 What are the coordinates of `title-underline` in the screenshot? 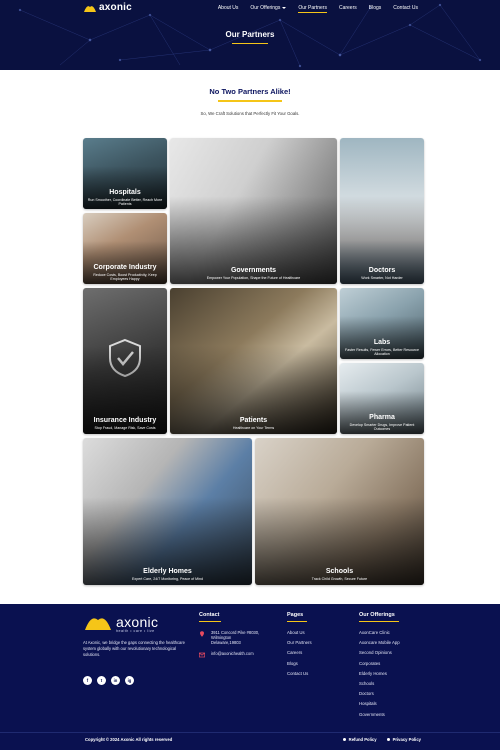 It's located at (250, 43).